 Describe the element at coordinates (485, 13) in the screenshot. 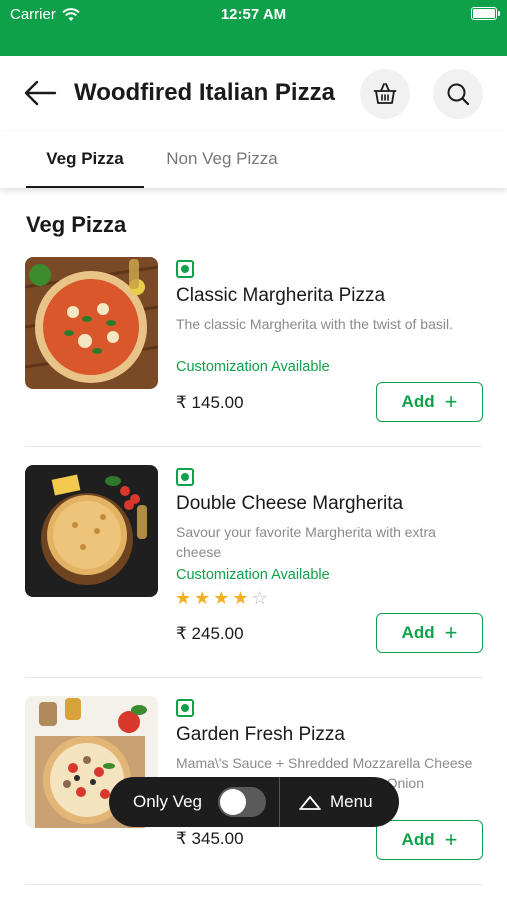

I see `battery-icon` at that location.